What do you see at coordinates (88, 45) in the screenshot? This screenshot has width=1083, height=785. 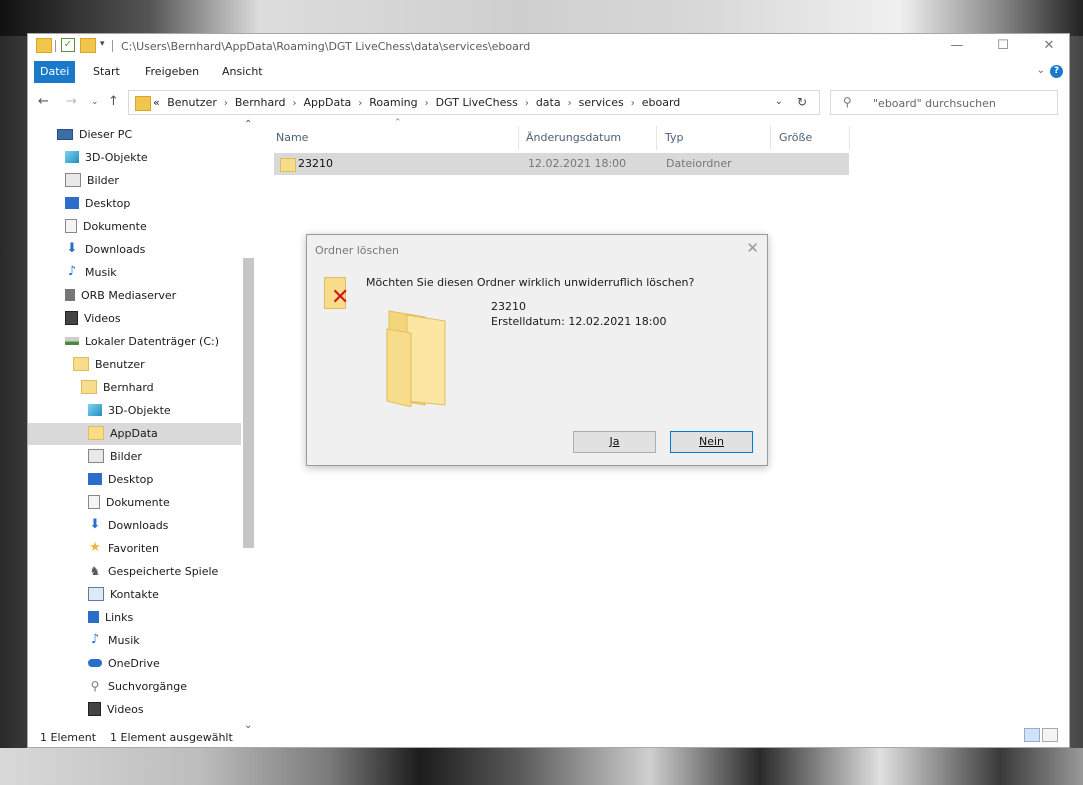 I see `new-folder-icon` at bounding box center [88, 45].